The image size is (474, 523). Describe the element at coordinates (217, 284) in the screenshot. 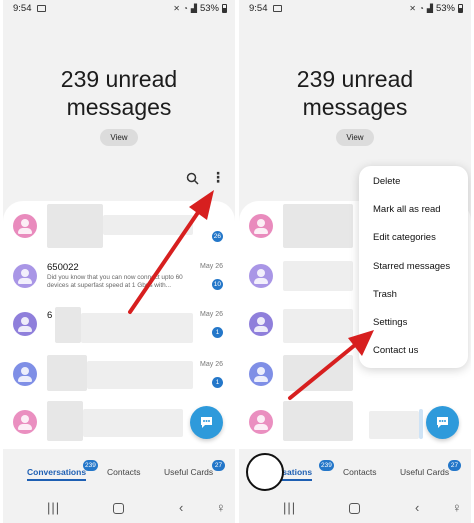

I see `unread-badge: 10` at that location.